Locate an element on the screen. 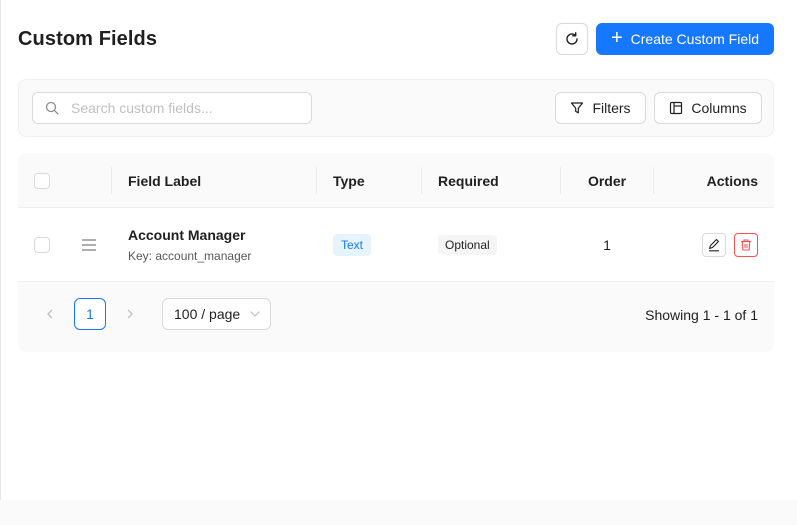 The height and width of the screenshot is (525, 797). column-header-type: Type is located at coordinates (349, 180).